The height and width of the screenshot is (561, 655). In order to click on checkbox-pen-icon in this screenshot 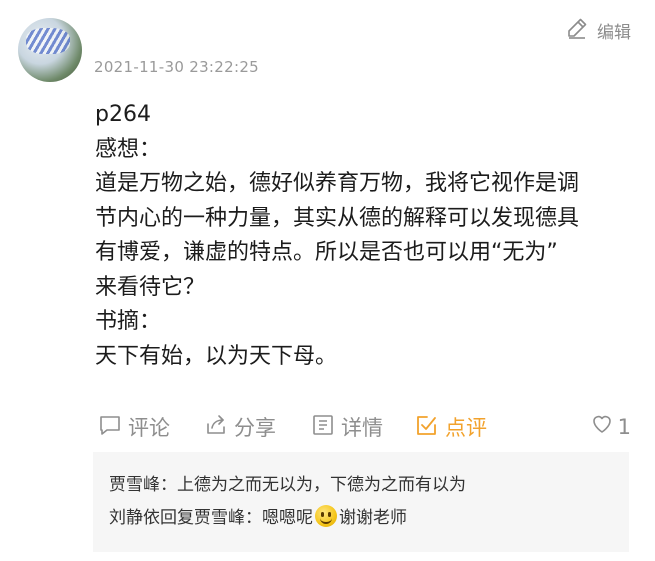, I will do `click(427, 427)`.